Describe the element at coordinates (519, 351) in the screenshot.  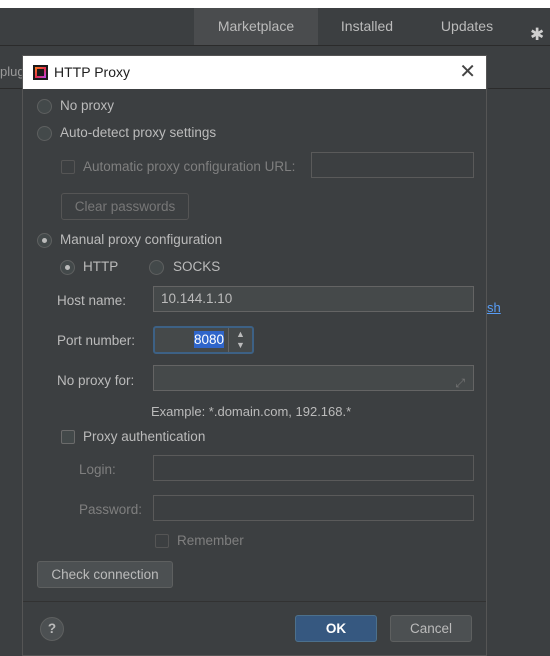
I see `background-right-panel` at that location.